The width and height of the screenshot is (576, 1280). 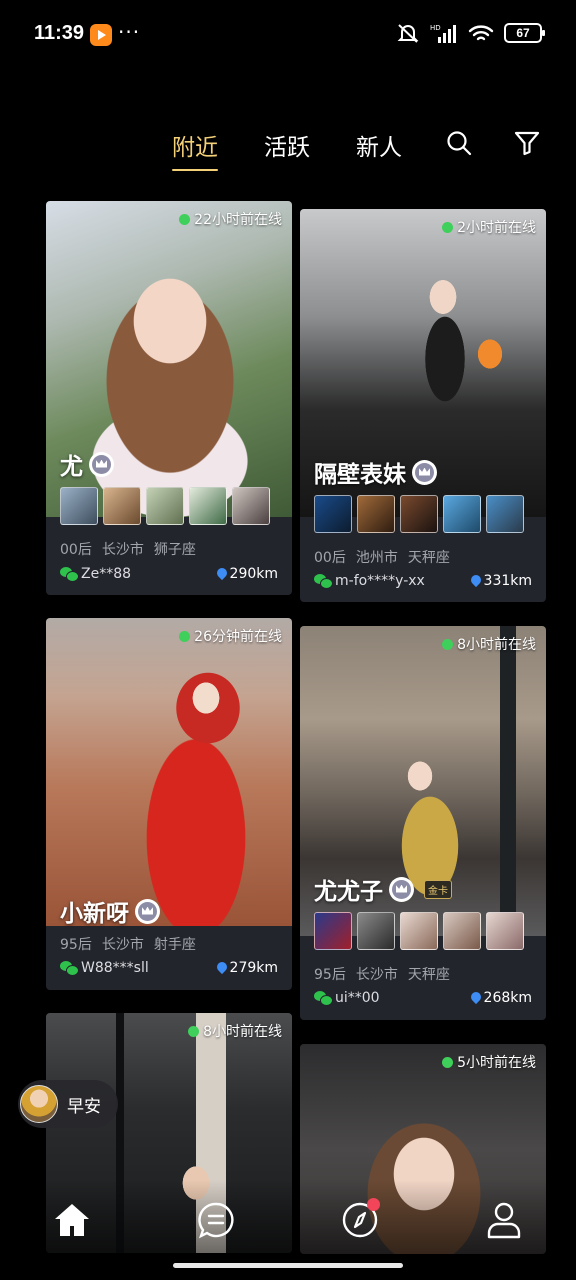 I want to click on bottom-nav, so click(x=288, y=1220).